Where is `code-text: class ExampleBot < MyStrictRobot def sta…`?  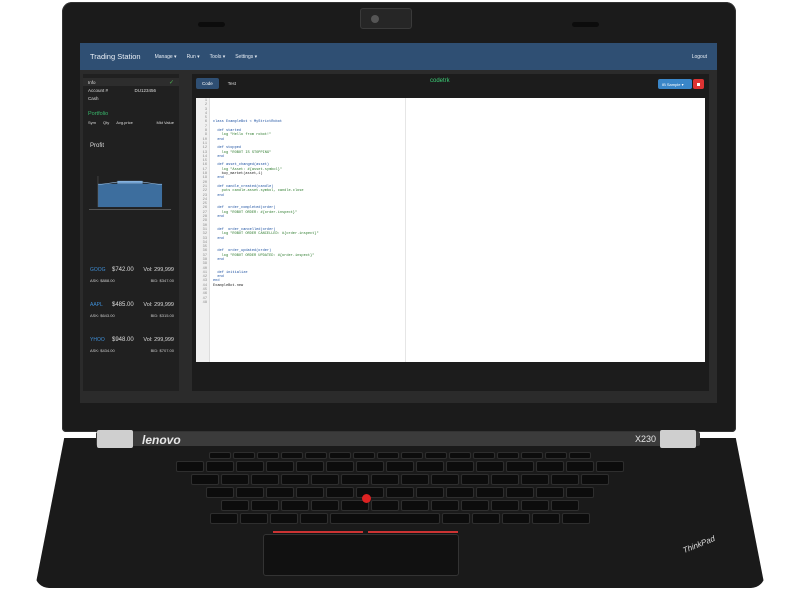
code-text: class ExampleBot < MyStrictRobot def sta… is located at coordinates (266, 193).